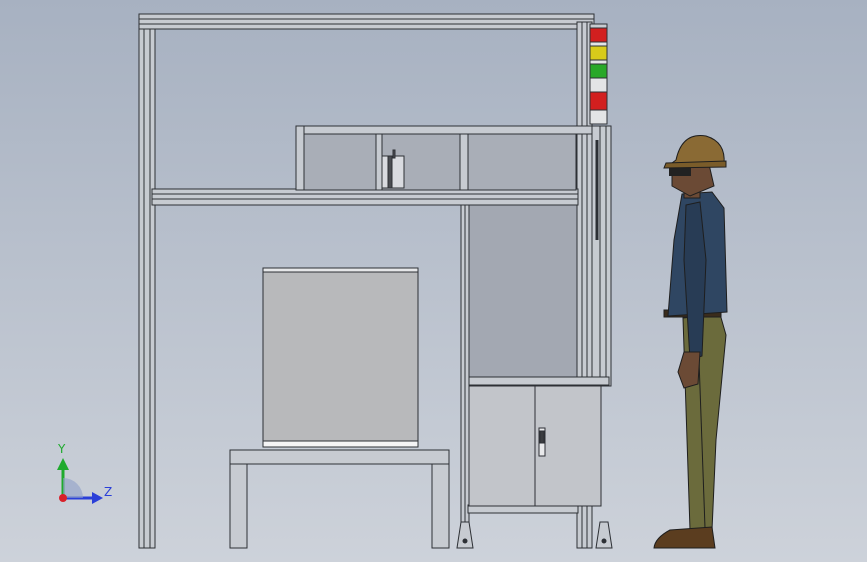  What do you see at coordinates (393, 169) in the screenshot?
I see `sensor-device` at bounding box center [393, 169].